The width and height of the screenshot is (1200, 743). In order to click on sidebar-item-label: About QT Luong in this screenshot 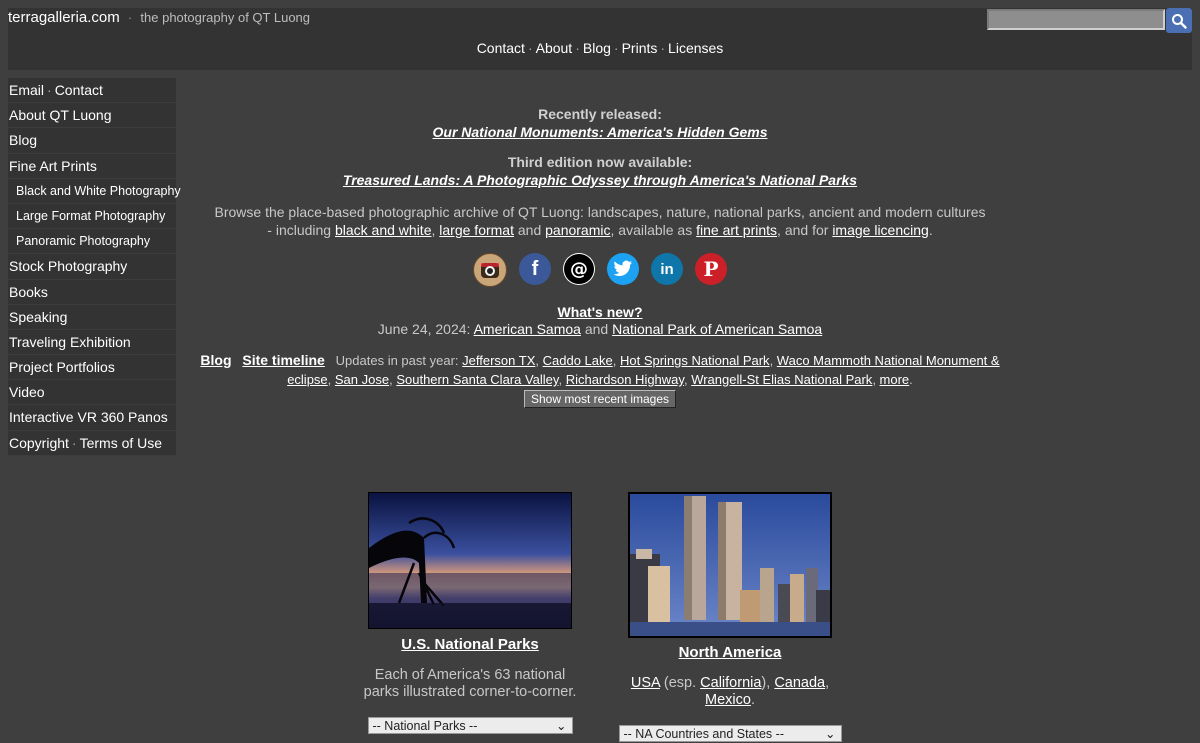, I will do `click(60, 115)`.